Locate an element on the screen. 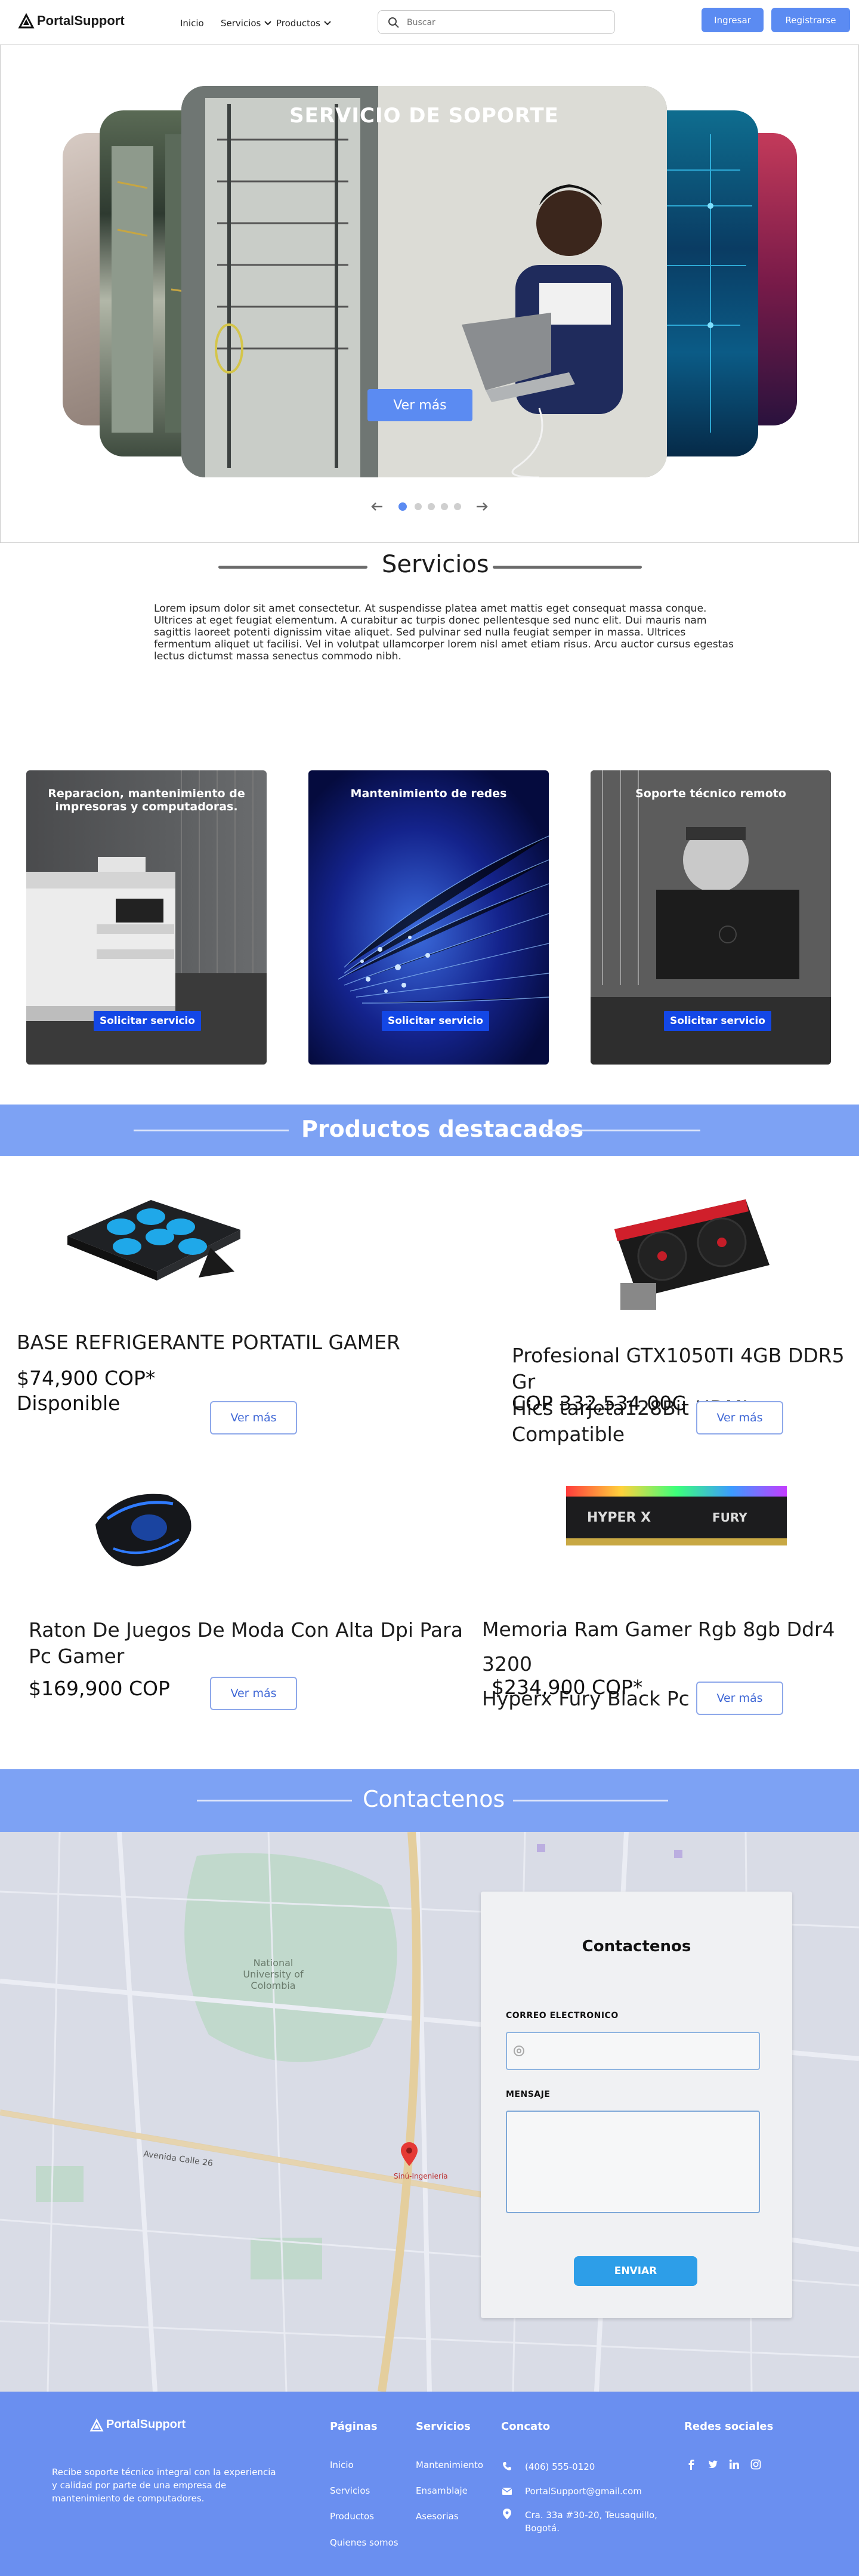  linkedin-icon is located at coordinates (734, 2464).